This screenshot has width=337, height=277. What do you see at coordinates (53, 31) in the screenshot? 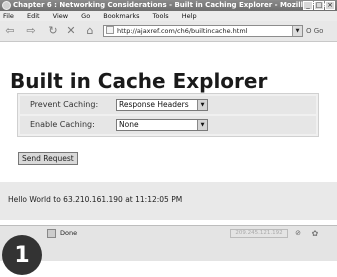
I see `reload-icon: ↻` at bounding box center [53, 31].